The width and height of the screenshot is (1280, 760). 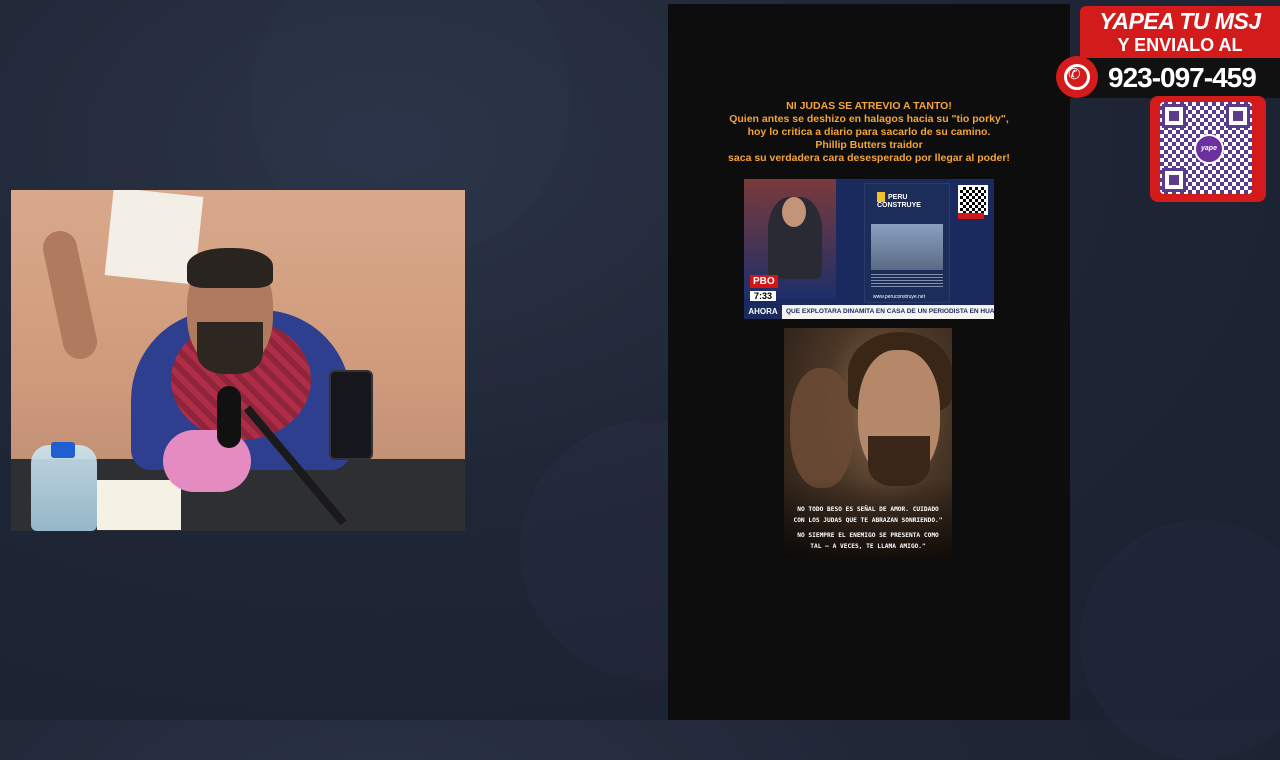 I want to click on phone-bar: 923-097-459, so click(x=1173, y=78).